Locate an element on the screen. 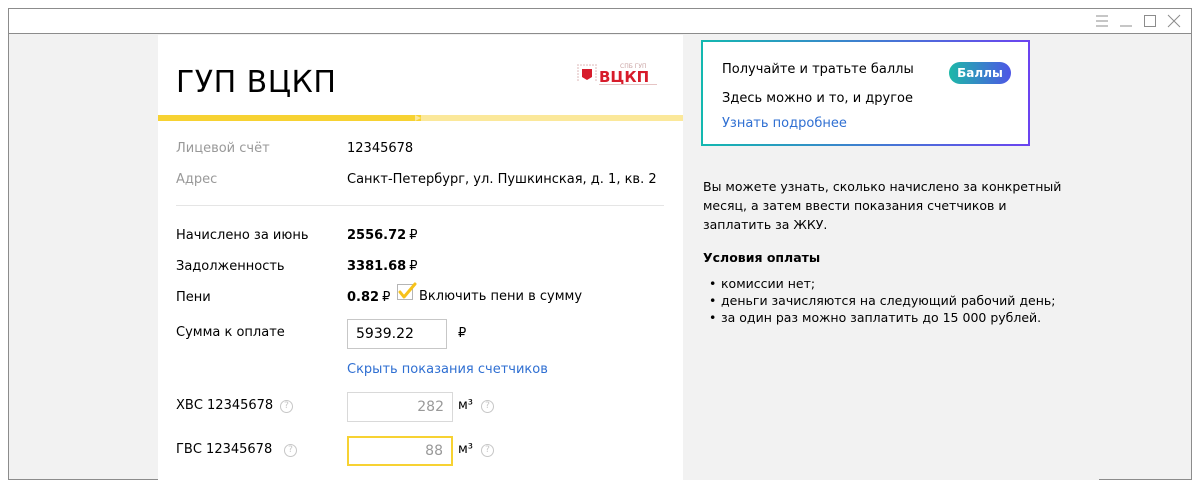  meter-cold-water-input is located at coordinates (400, 407).